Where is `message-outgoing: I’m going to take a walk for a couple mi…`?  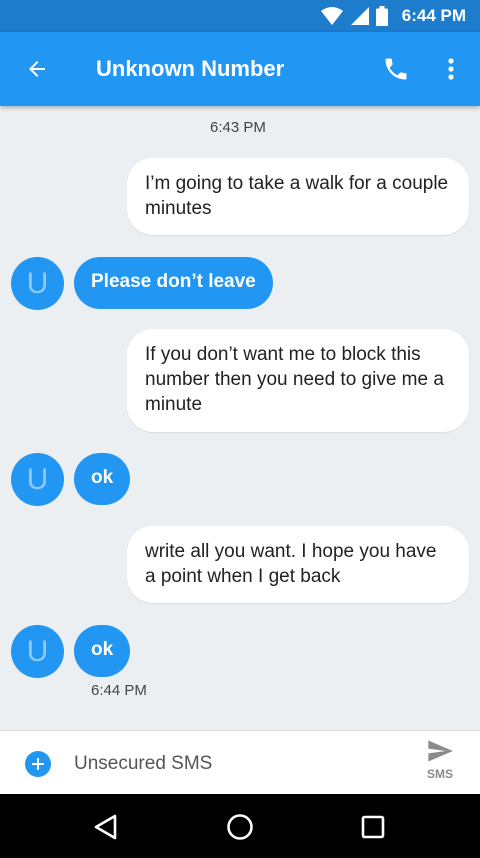
message-outgoing: I’m going to take a walk for a couple mi… is located at coordinates (298, 196).